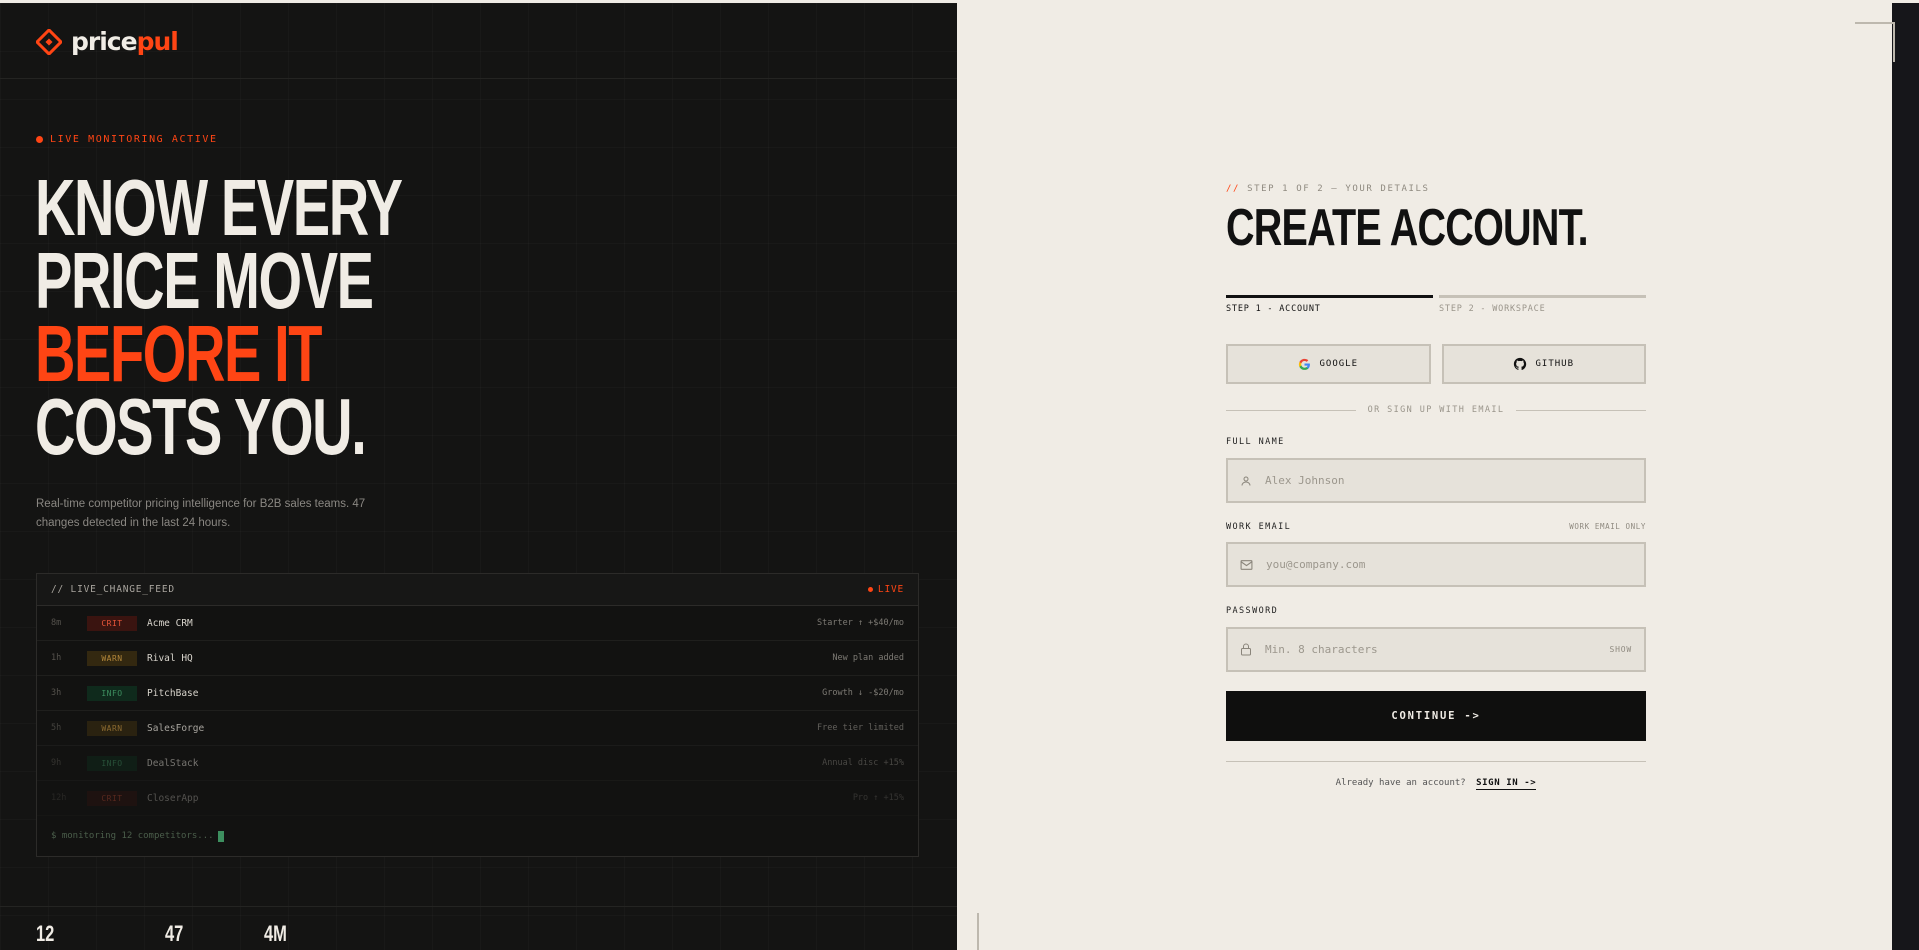 This screenshot has height=950, width=1919. Describe the element at coordinates (56, 693) in the screenshot. I see `feed-time: 3h` at that location.